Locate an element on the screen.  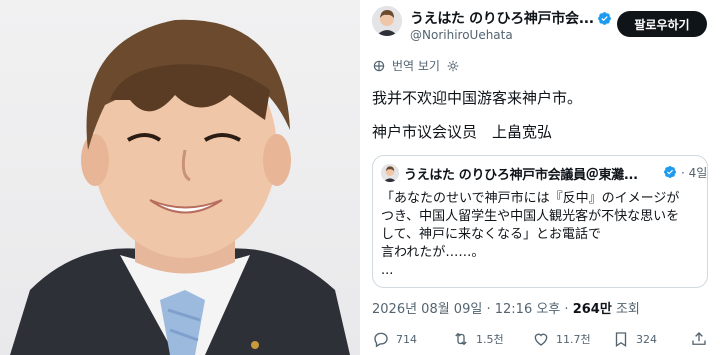
verified-badge-icon is located at coordinates (604, 18).